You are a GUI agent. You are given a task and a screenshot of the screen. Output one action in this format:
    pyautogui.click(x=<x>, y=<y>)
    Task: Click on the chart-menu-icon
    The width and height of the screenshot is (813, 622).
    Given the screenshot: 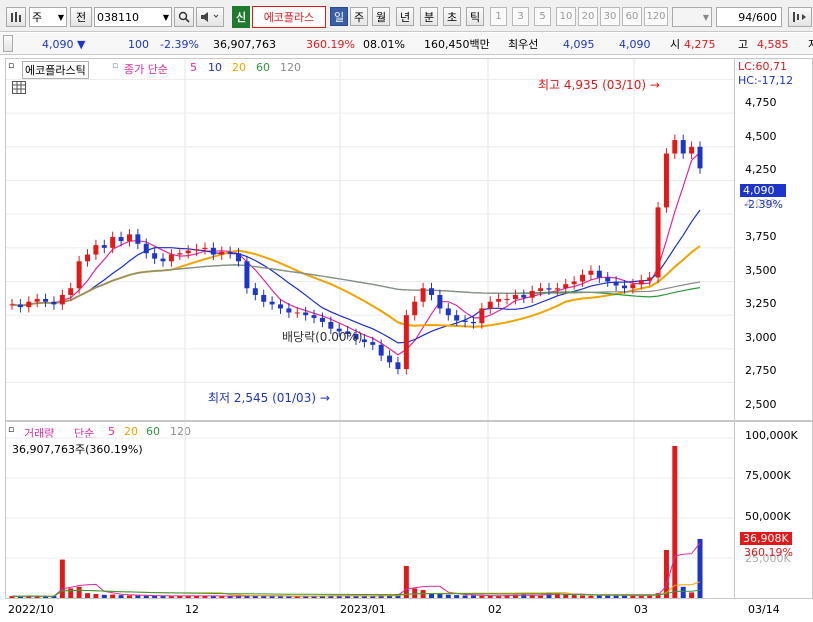 What is the action you would take?
    pyautogui.click(x=16, y=17)
    